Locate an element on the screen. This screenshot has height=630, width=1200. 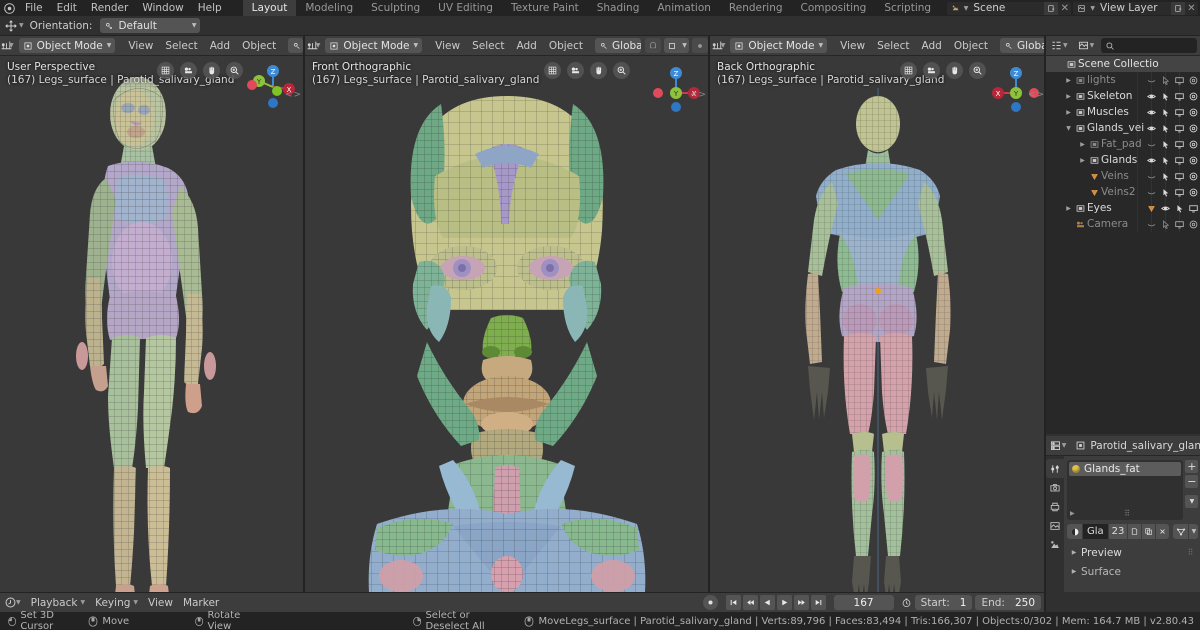
tab-shading: Shading is located at coordinates (618, 8).